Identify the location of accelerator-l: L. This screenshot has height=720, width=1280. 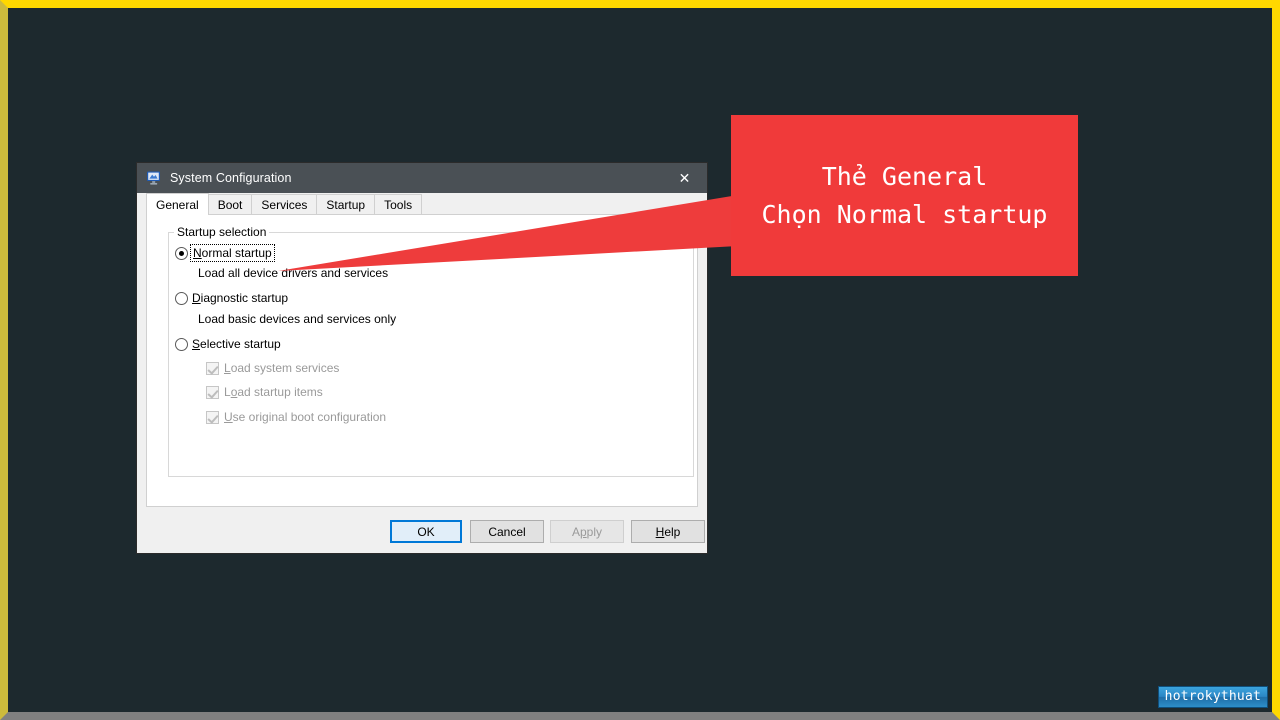
(227, 368).